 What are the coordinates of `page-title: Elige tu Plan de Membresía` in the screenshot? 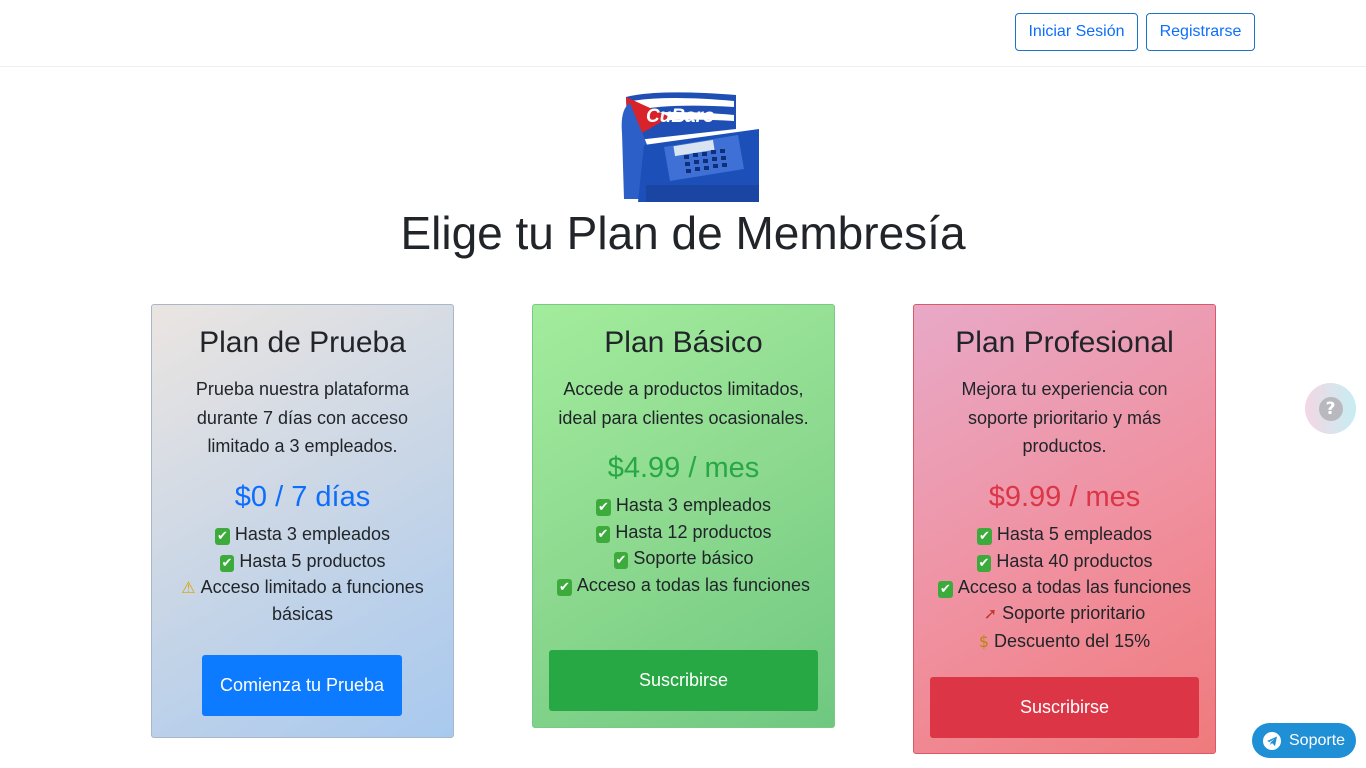 It's located at (683, 233).